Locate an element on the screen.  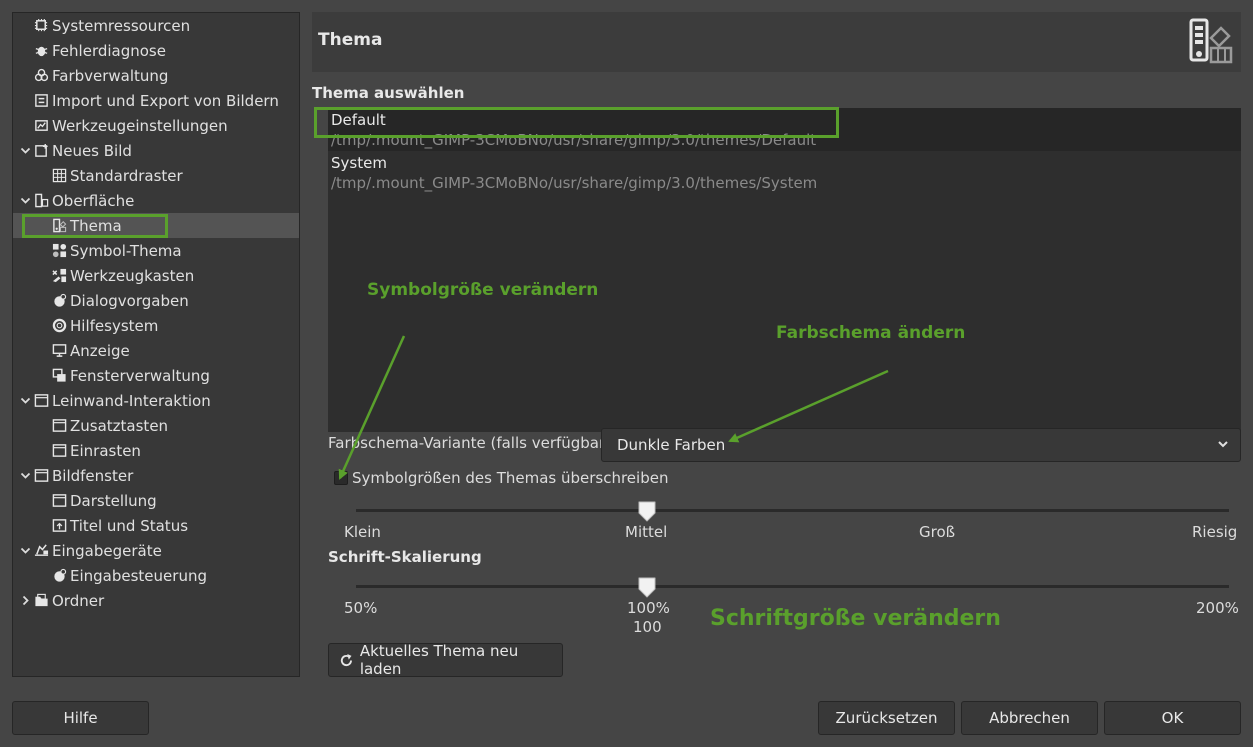
sidebar-item-appearance: Darstellung is located at coordinates (156, 500).